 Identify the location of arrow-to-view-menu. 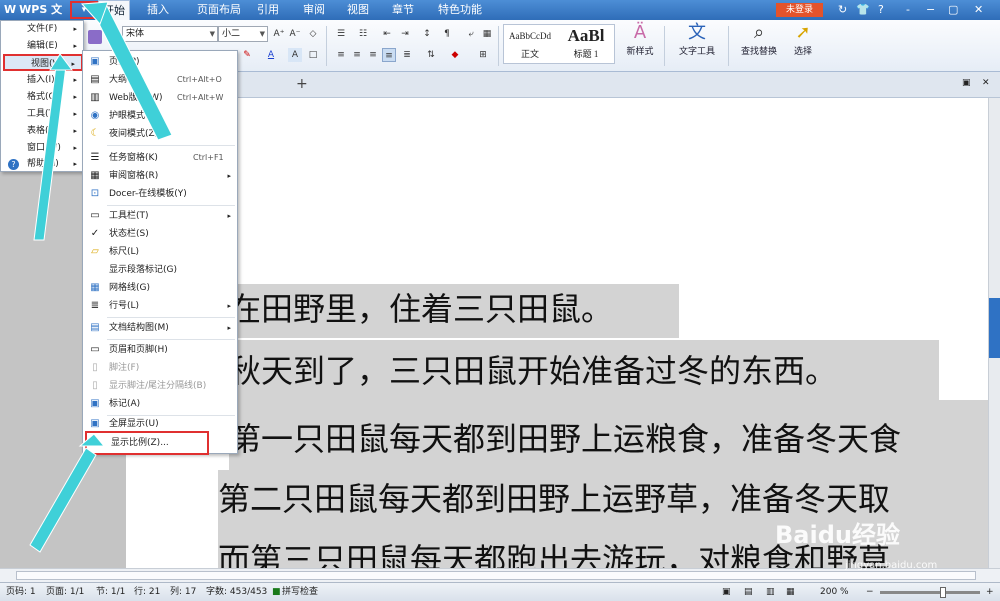
(50, 153).